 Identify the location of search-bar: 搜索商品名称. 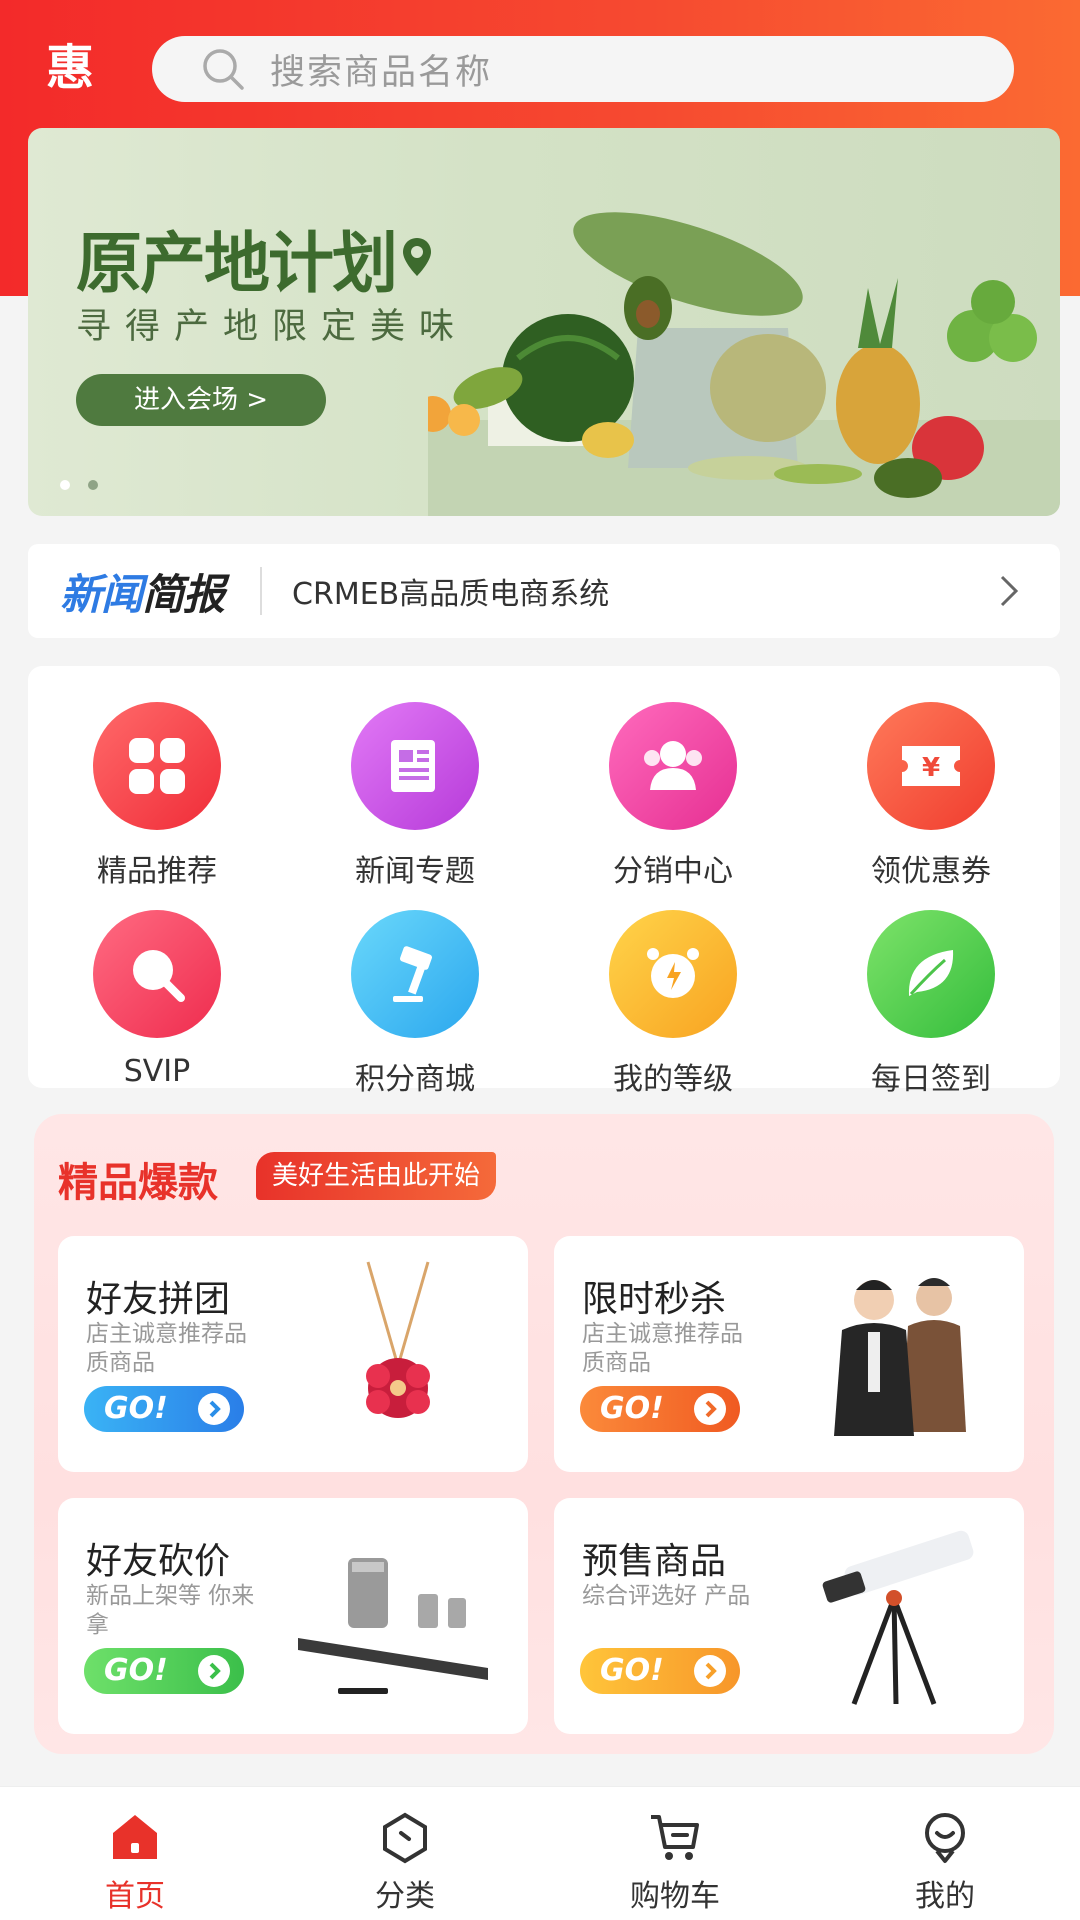
(583, 69).